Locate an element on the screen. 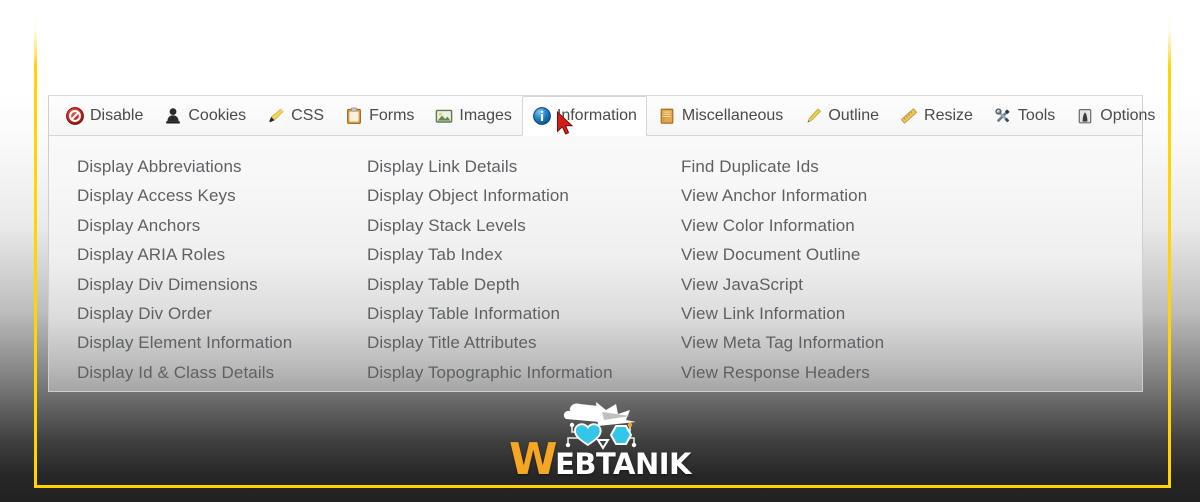  tab-tools: Tools is located at coordinates (1024, 115).